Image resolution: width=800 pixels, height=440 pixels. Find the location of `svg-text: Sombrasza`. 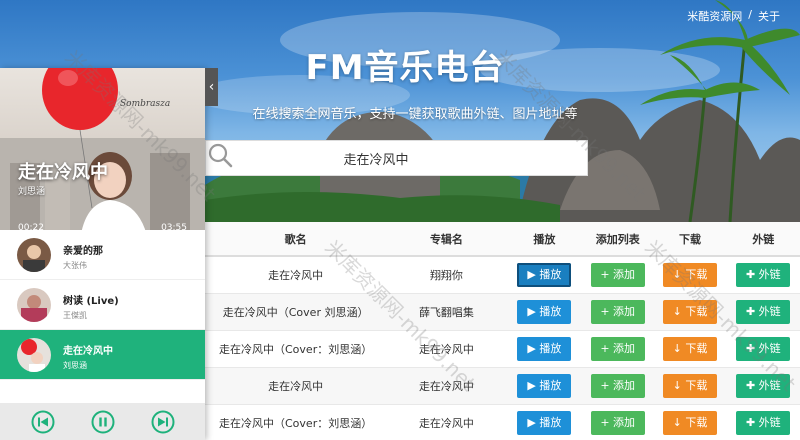

svg-text: Sombrasza is located at coordinates (145, 104).